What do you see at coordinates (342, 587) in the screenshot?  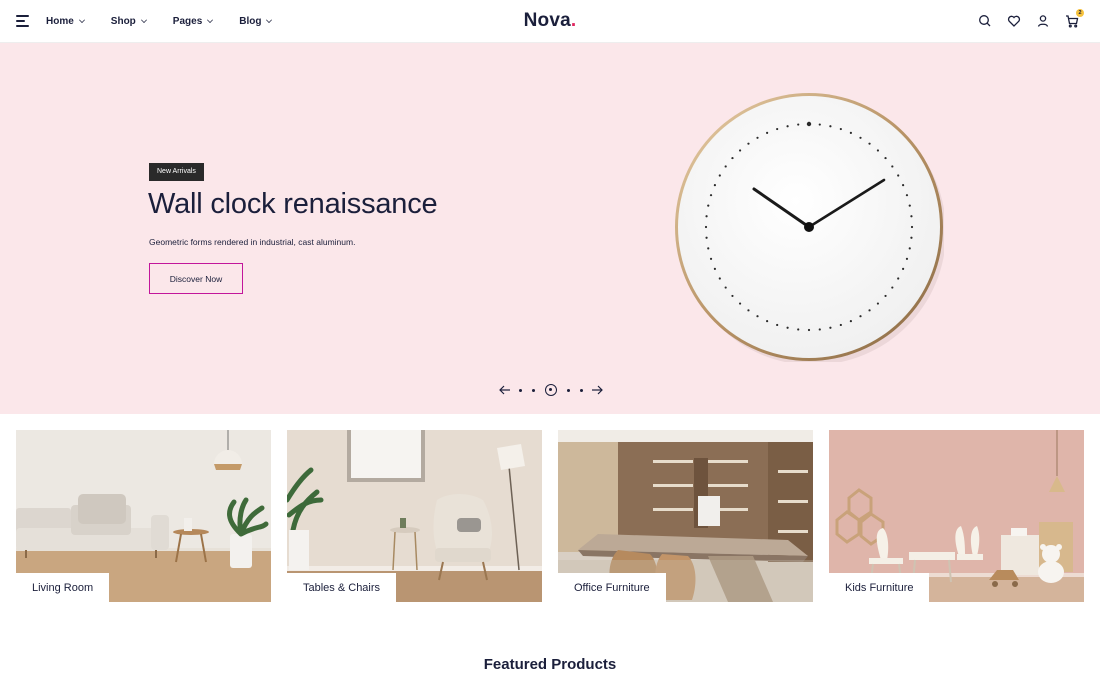 I see `category-label: Tables & Chairs` at bounding box center [342, 587].